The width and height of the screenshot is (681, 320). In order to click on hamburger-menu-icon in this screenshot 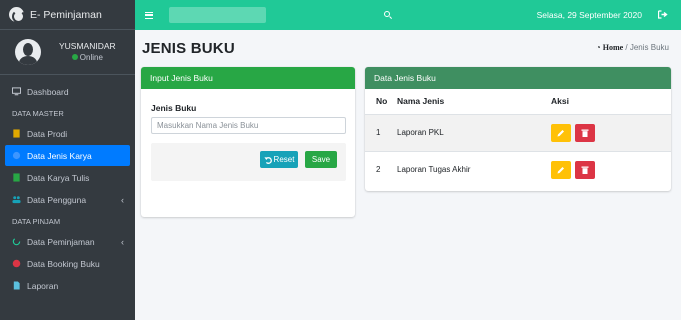, I will do `click(149, 15)`.